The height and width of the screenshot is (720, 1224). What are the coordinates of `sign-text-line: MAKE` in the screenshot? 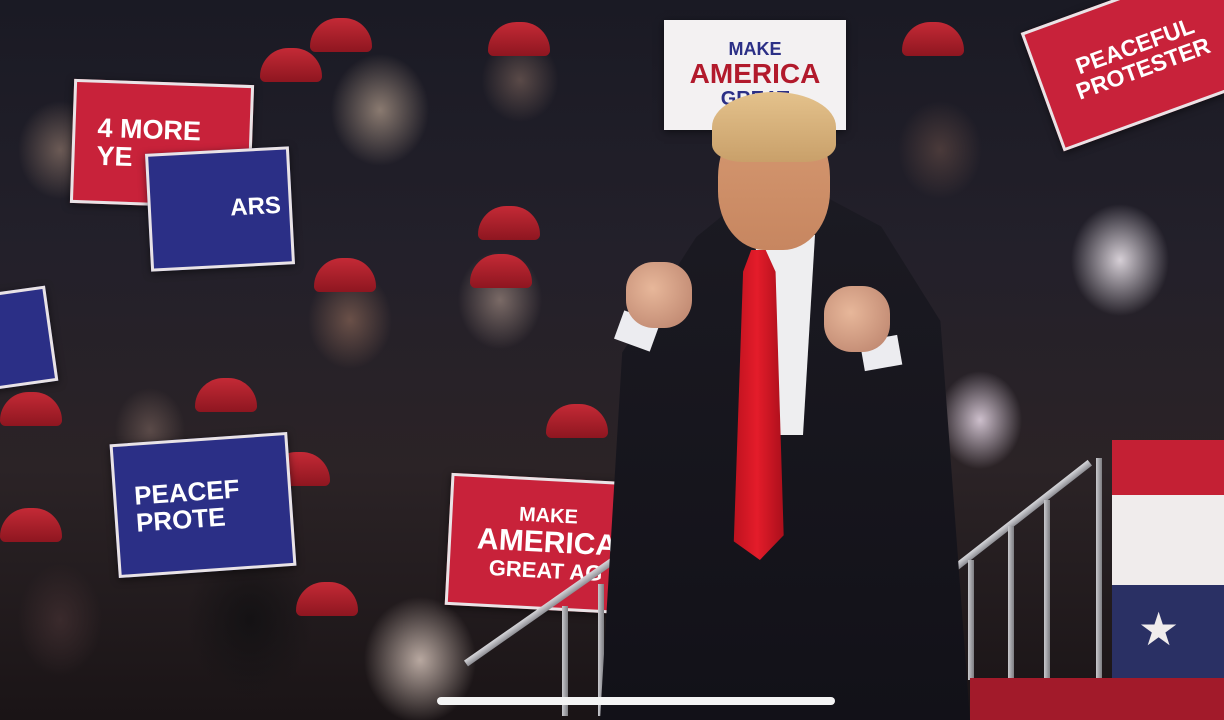 It's located at (755, 49).